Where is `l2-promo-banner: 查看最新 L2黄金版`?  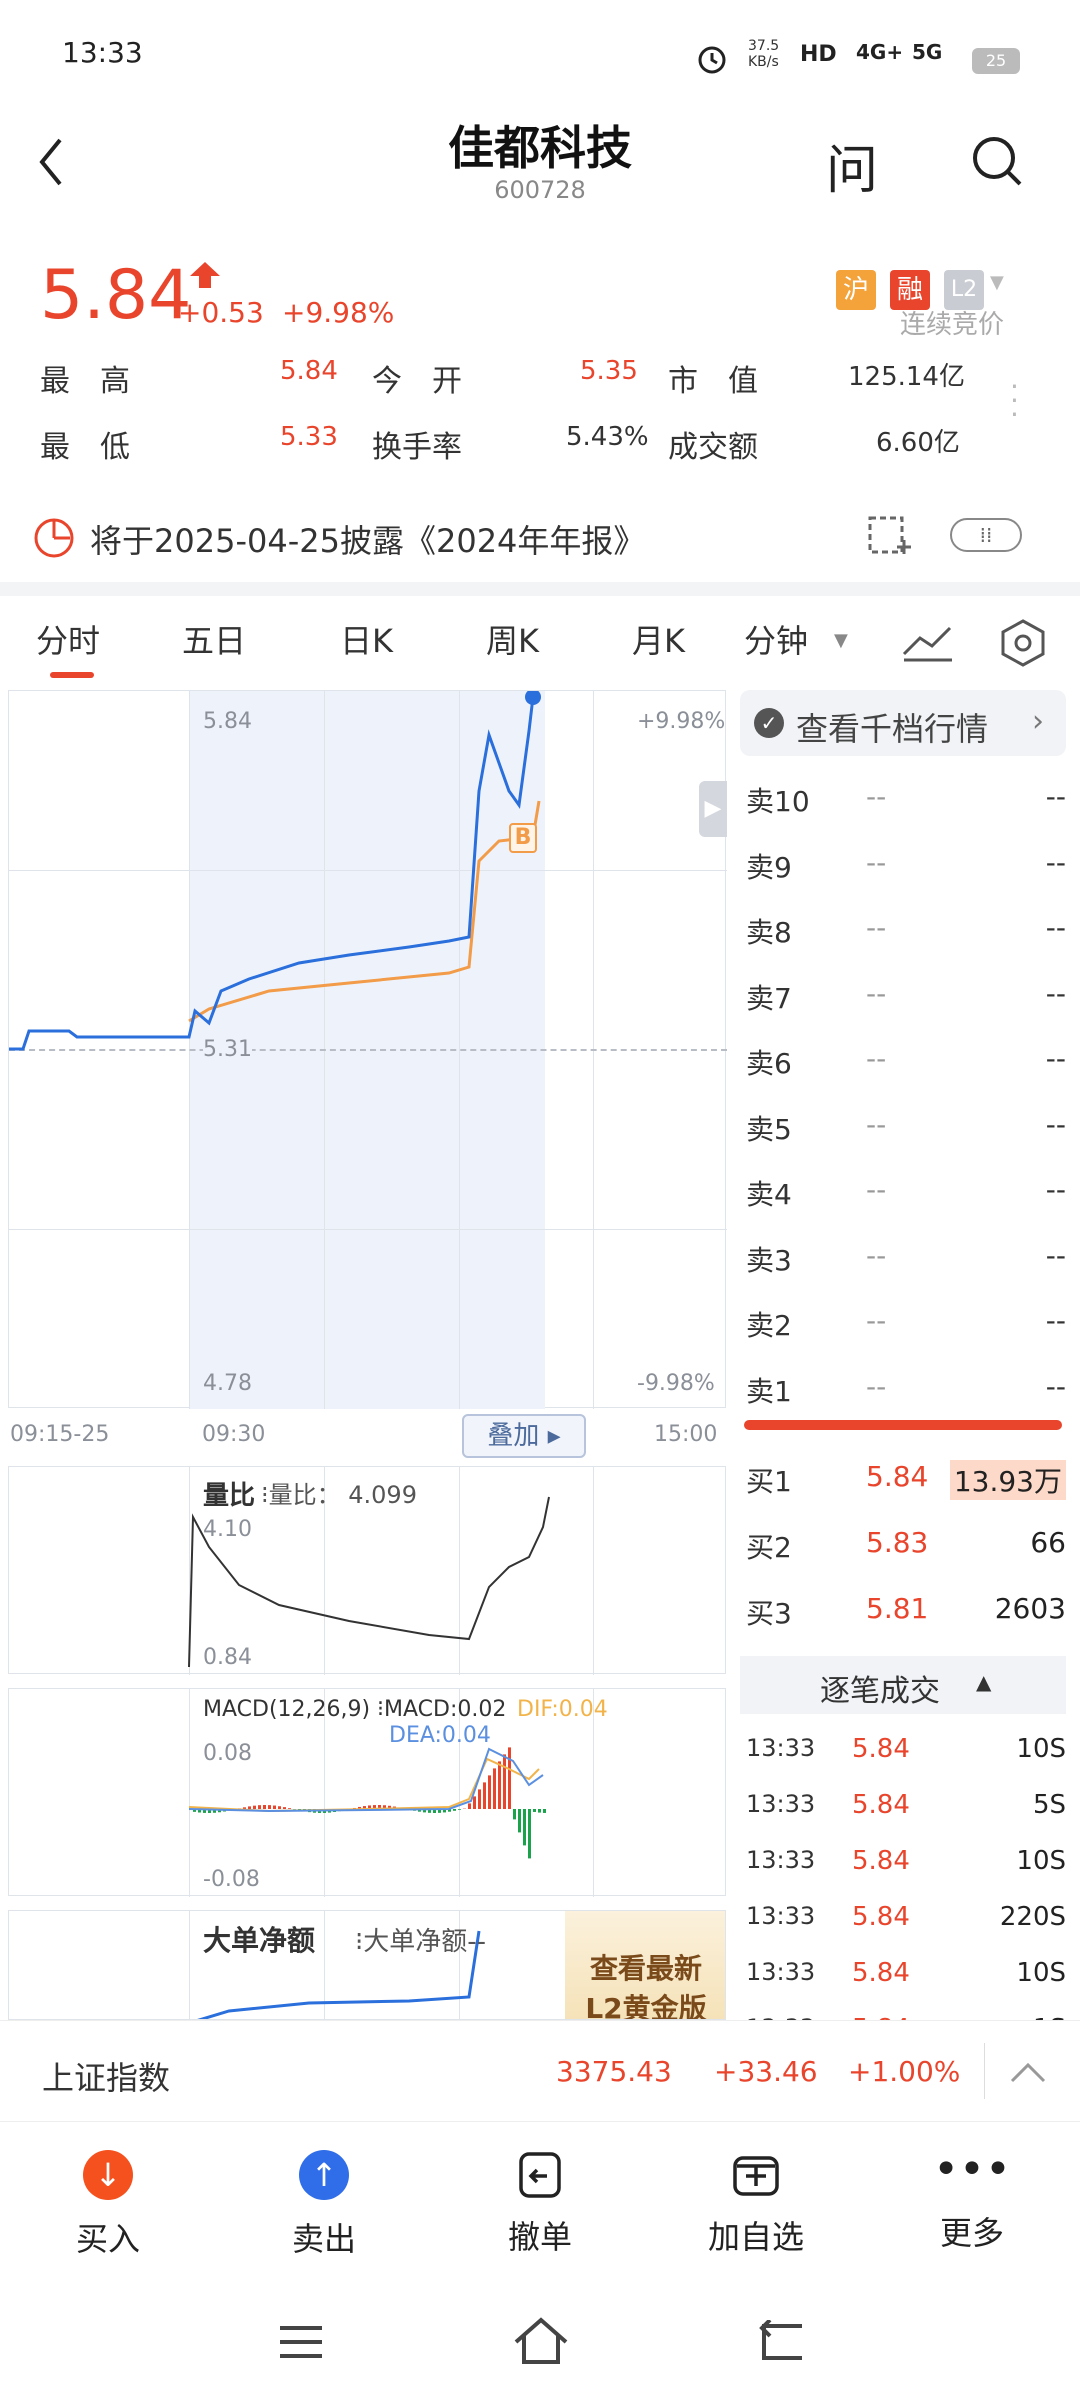 l2-promo-banner: 查看最新 L2黄金版 is located at coordinates (645, 1965).